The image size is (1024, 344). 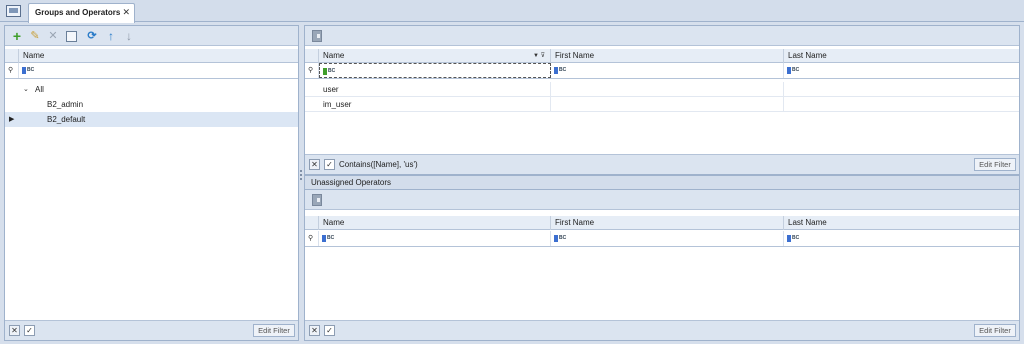 I want to click on groups-toolbar: + ✎ ✕ ⟳ ↑ ↓, so click(x=151, y=36).